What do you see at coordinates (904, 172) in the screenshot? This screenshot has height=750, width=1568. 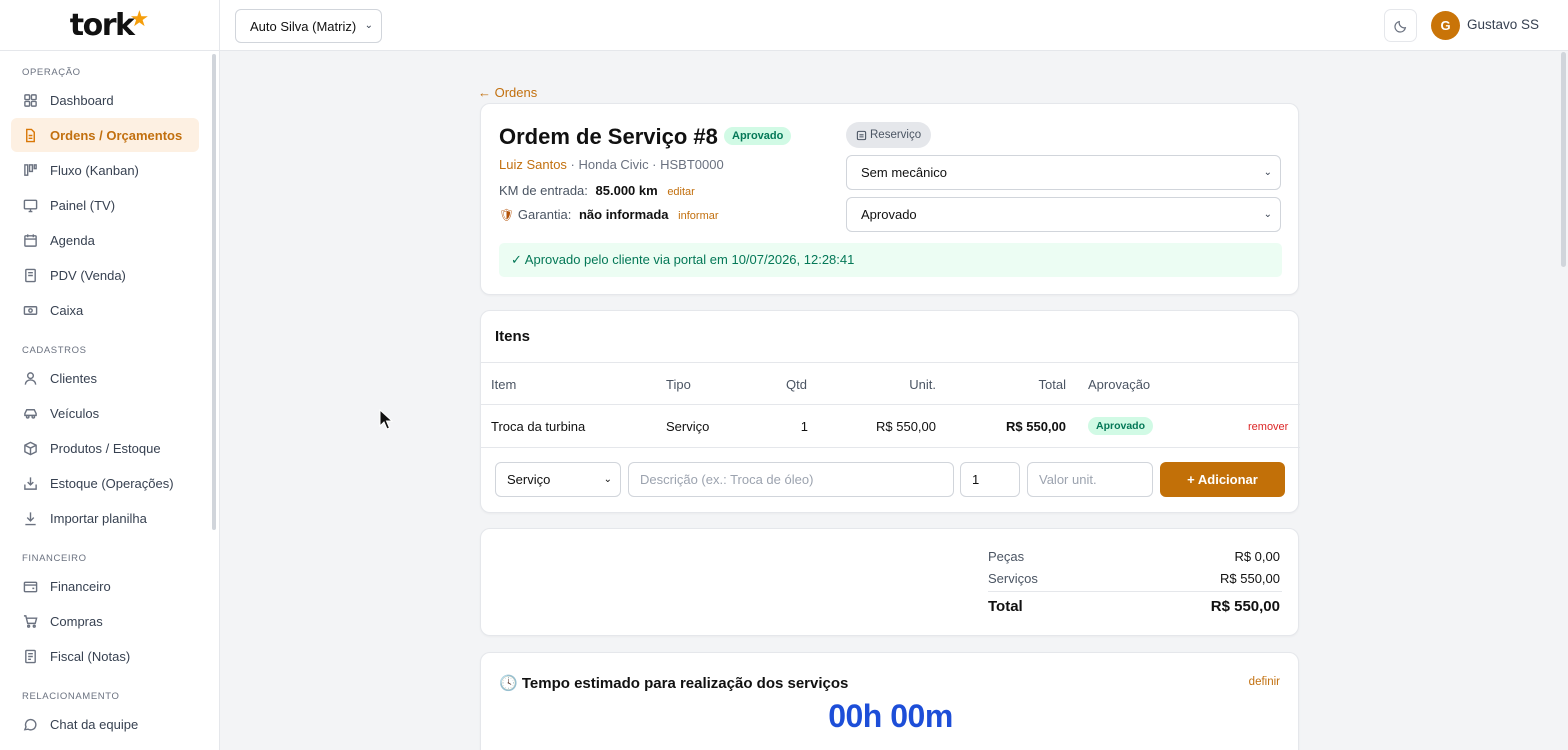 I see `mechanic-select-value: Sem mecânico` at bounding box center [904, 172].